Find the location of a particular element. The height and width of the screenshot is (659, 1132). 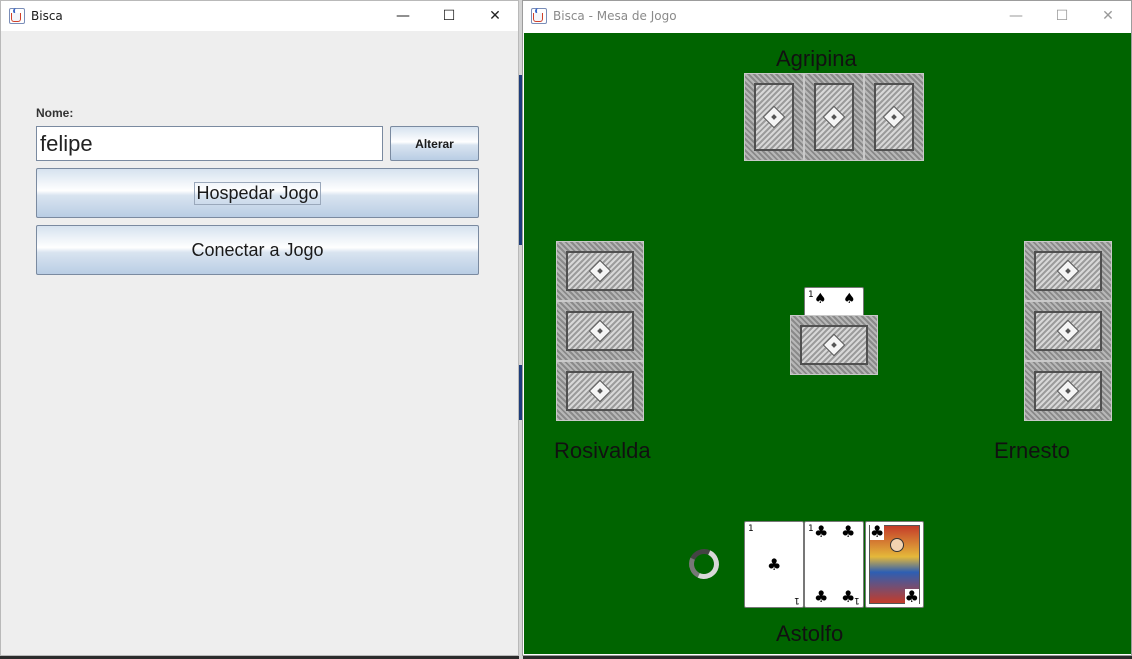

host-game-label: Hospedar Jogo is located at coordinates (257, 193).